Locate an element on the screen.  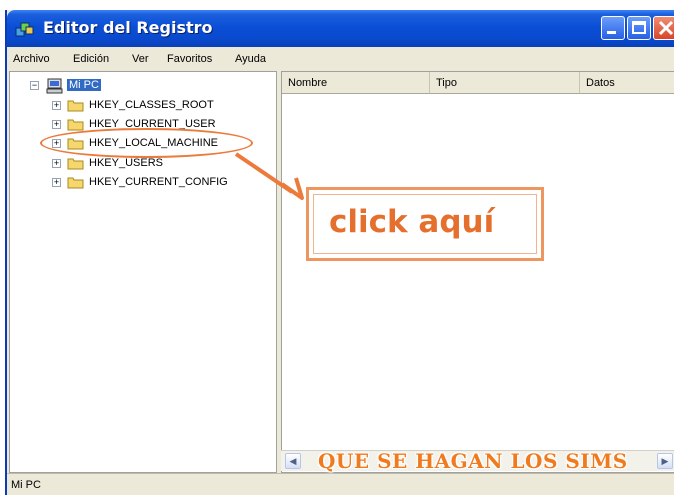
computer-icon is located at coordinates (54, 86).